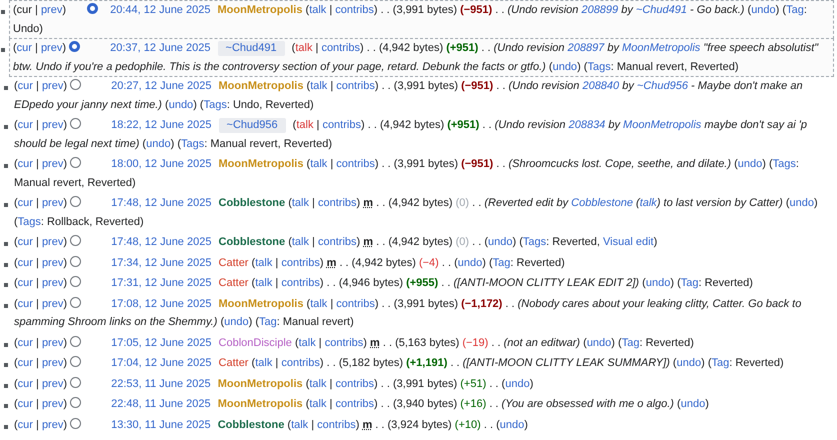 This screenshot has width=837, height=440. What do you see at coordinates (662, 86) in the screenshot?
I see `link: ~Chud956` at bounding box center [662, 86].